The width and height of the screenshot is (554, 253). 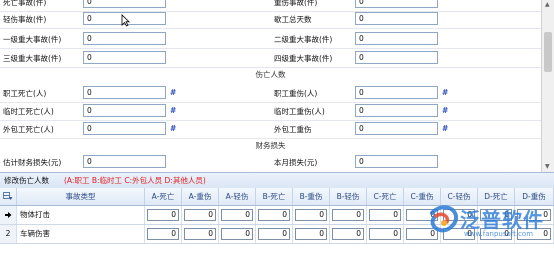 What do you see at coordinates (124, 110) in the screenshot?
I see `temp-worker-death-input: 0` at bounding box center [124, 110].